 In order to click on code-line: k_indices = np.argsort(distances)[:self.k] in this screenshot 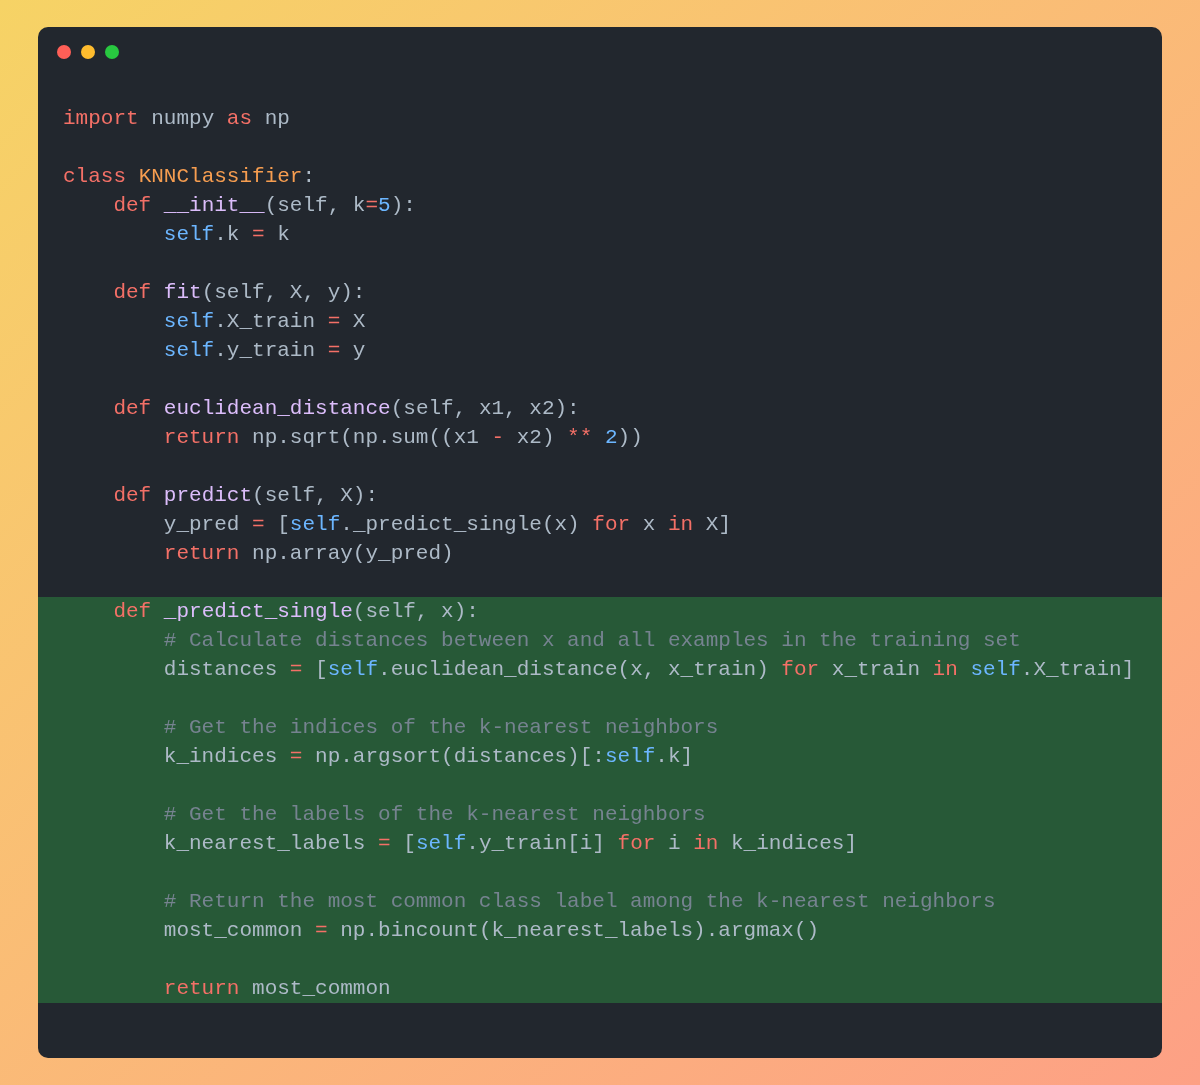, I will do `click(428, 757)`.